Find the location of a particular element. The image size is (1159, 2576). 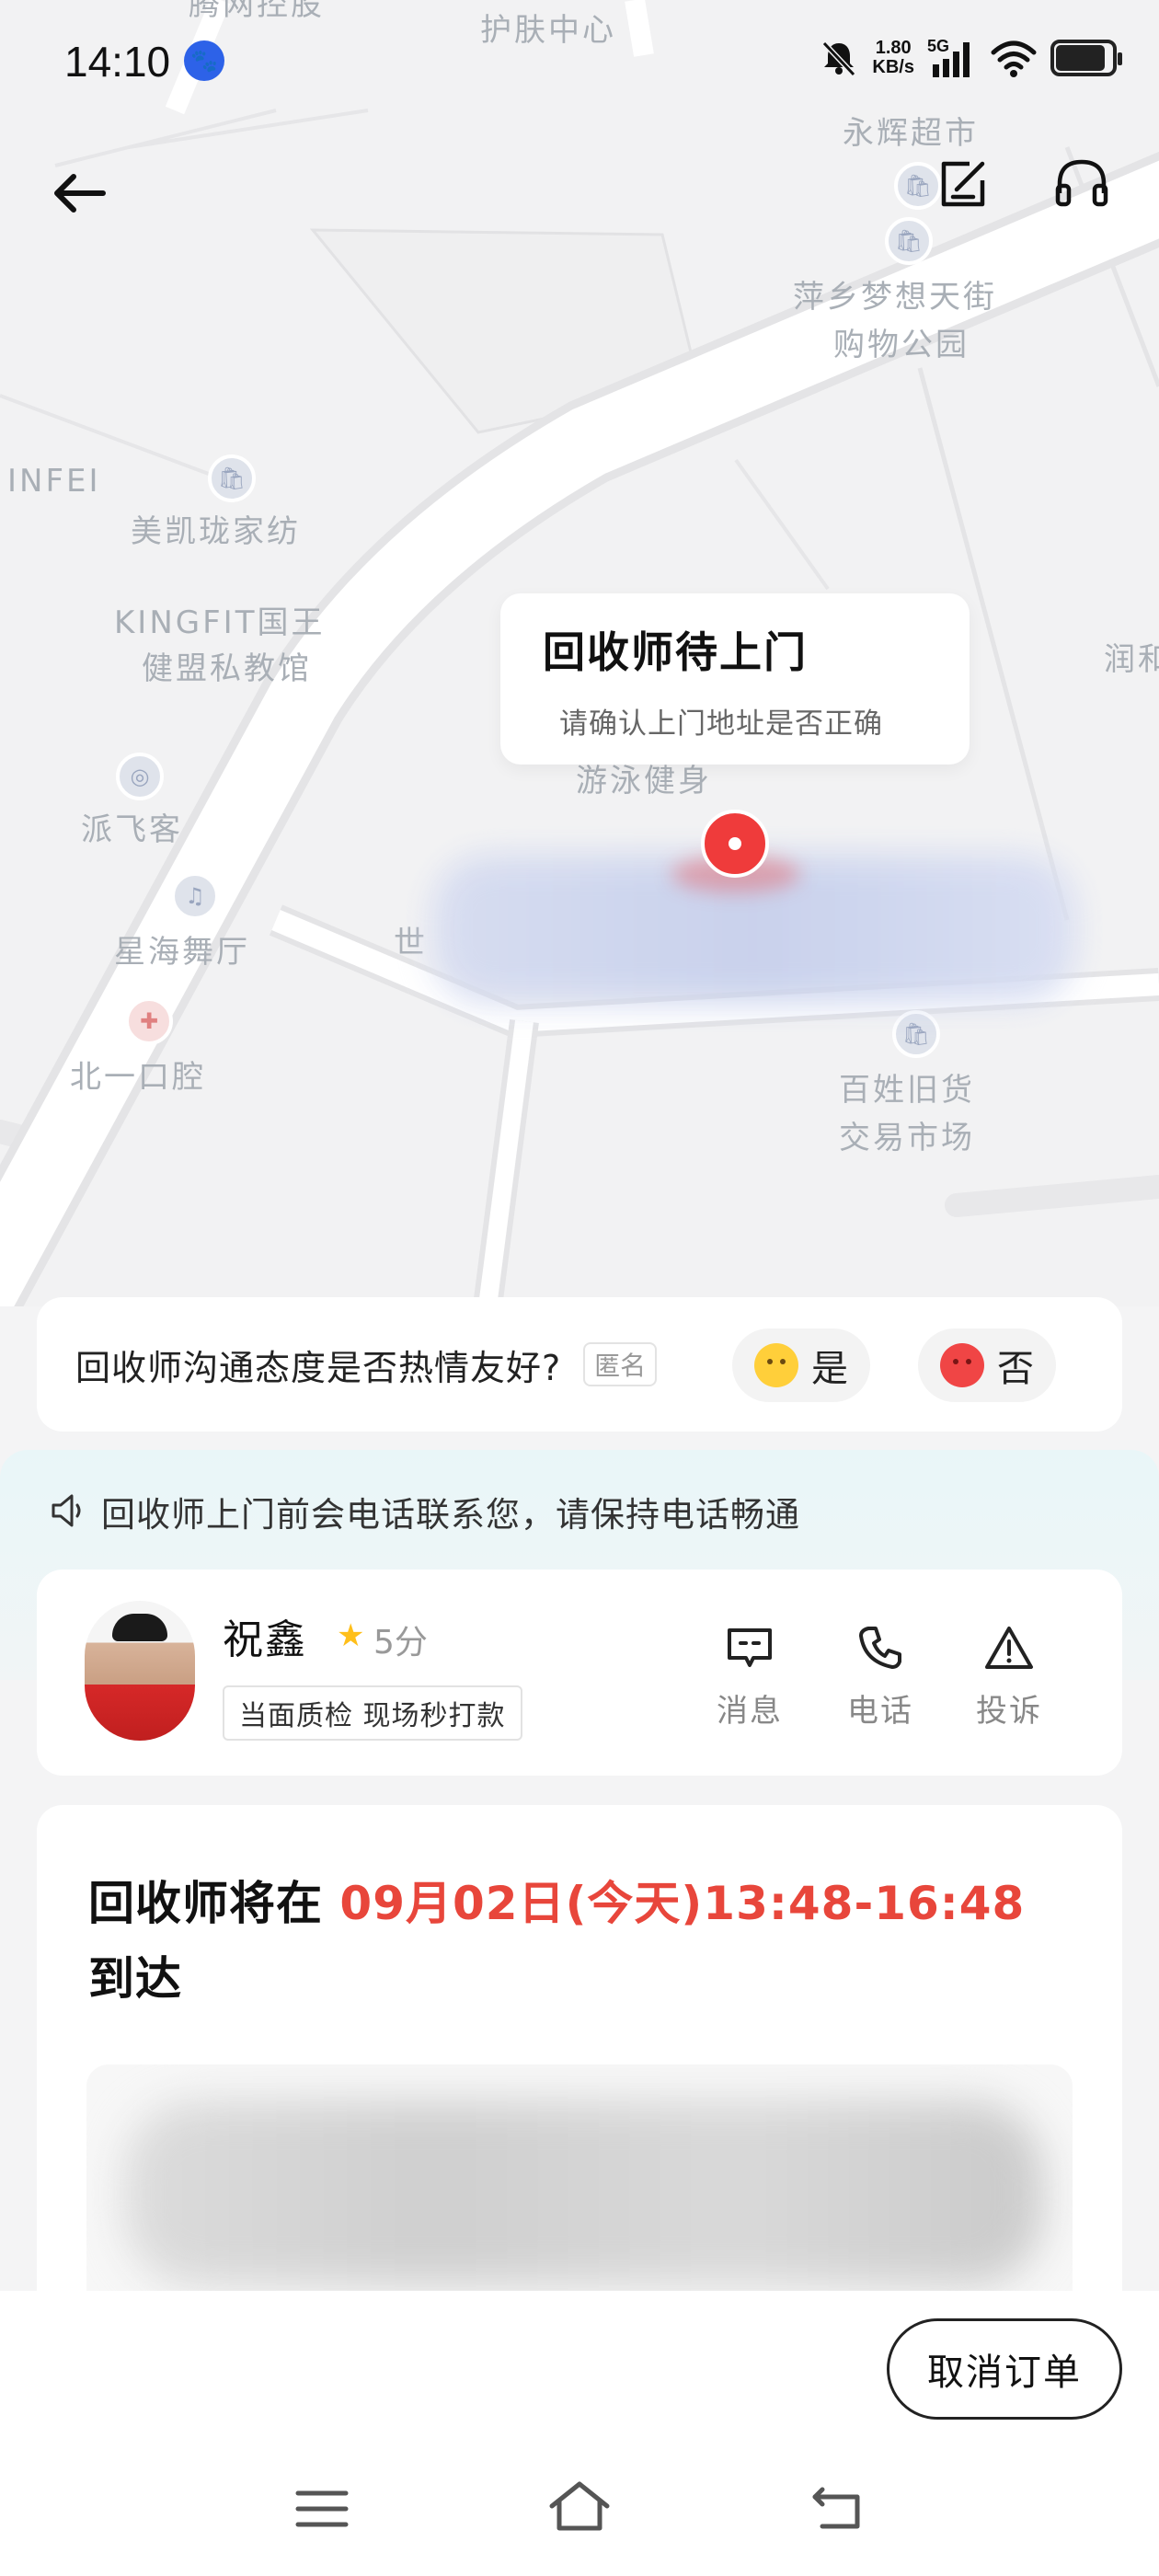

home-icon is located at coordinates (579, 2506).